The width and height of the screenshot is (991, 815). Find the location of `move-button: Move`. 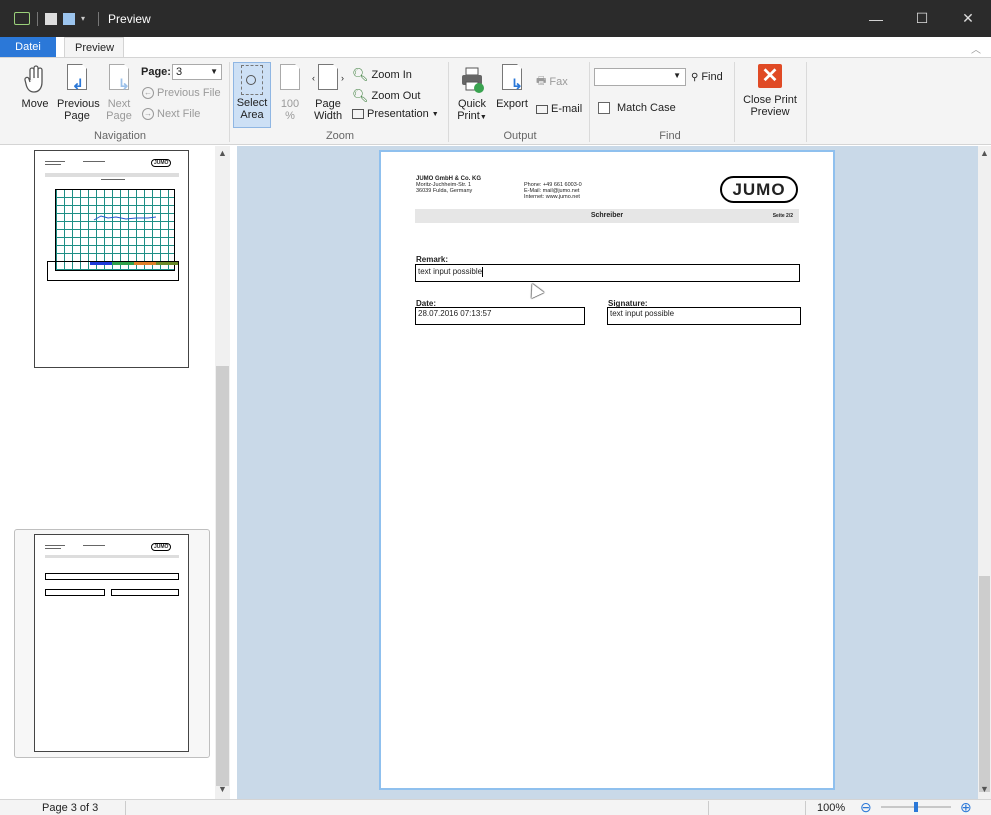

move-button: Move is located at coordinates (35, 87).